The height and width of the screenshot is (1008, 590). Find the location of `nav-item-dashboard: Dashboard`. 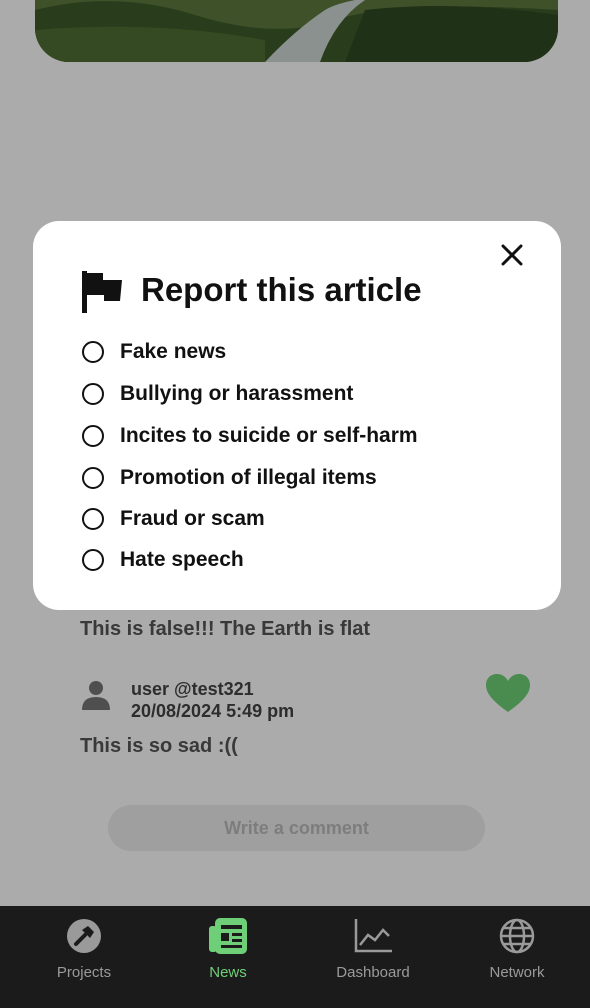

nav-item-dashboard: Dashboard is located at coordinates (373, 956).